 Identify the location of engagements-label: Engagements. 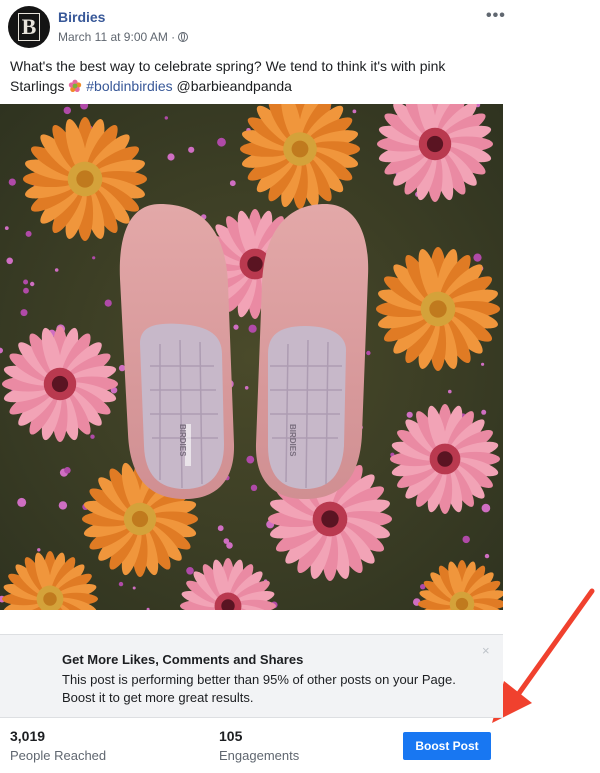
(259, 755).